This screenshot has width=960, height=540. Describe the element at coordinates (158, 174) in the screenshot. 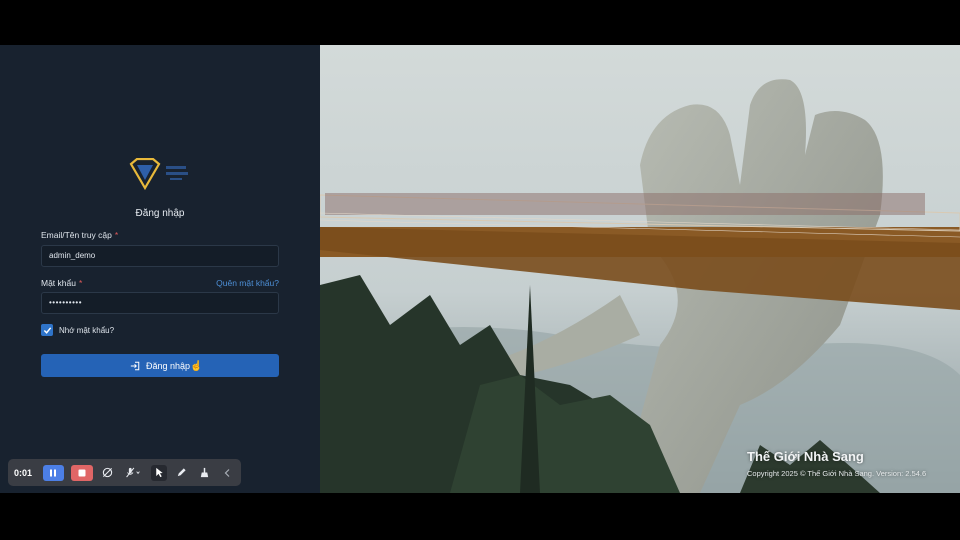

I see `company-logo` at that location.